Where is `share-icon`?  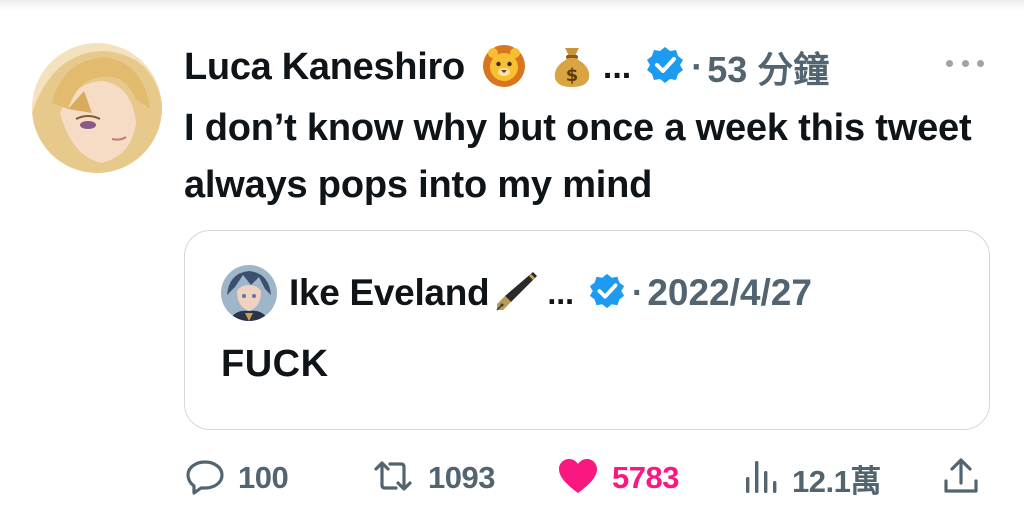 share-icon is located at coordinates (961, 478).